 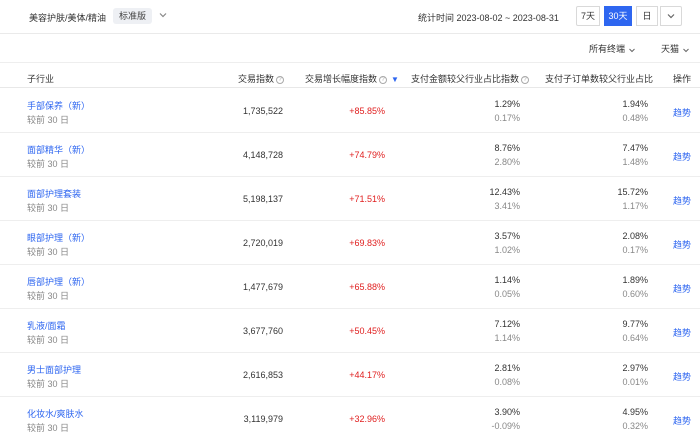 What do you see at coordinates (488, 18) in the screenshot?
I see `date-range-text: 统计时间 2023-08-02 ~ 2023-08-31` at bounding box center [488, 18].